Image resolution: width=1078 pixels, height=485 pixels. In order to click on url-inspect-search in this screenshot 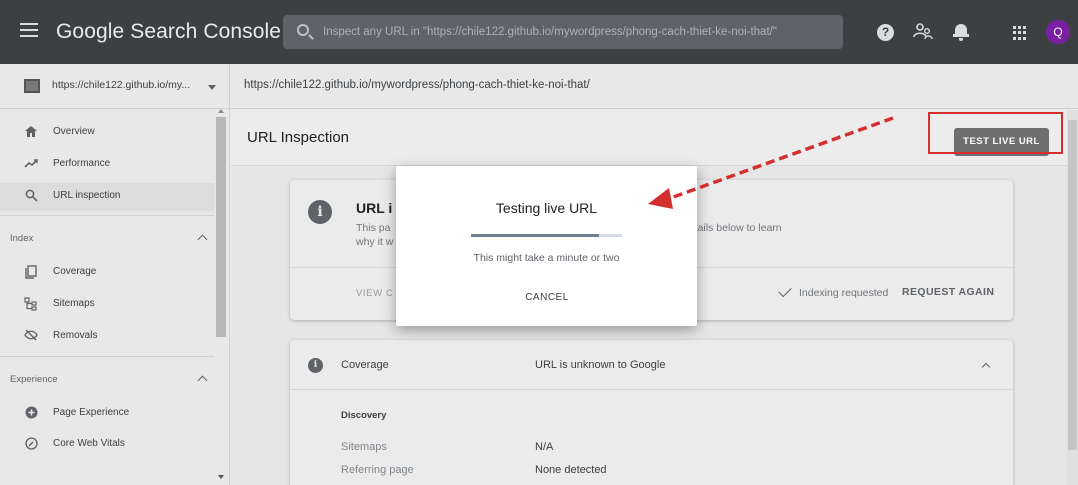, I will do `click(563, 32)`.